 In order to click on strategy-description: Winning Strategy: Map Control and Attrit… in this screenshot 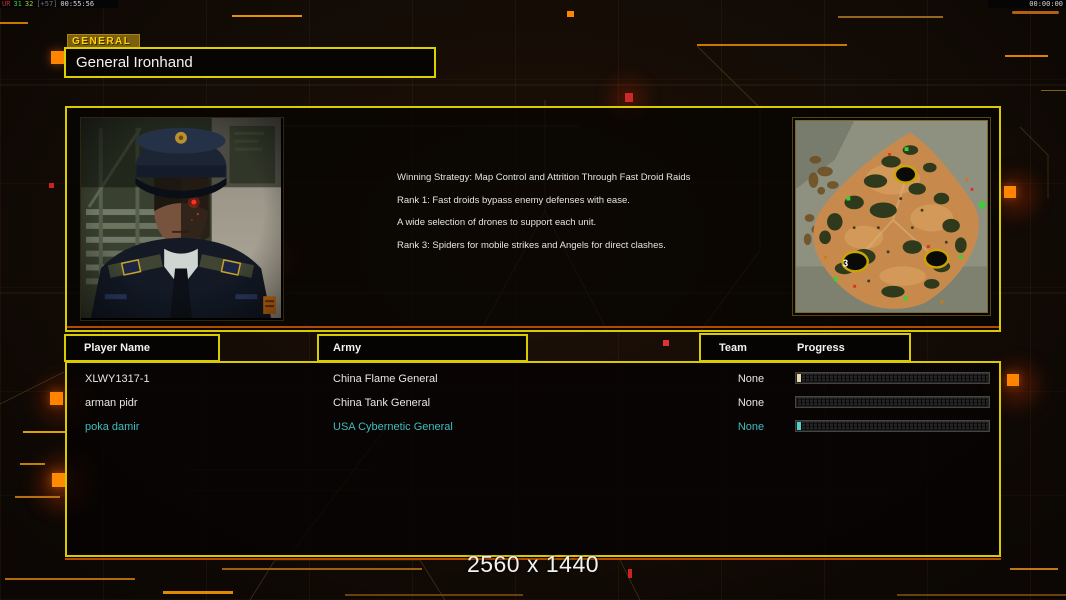, I will do `click(545, 217)`.